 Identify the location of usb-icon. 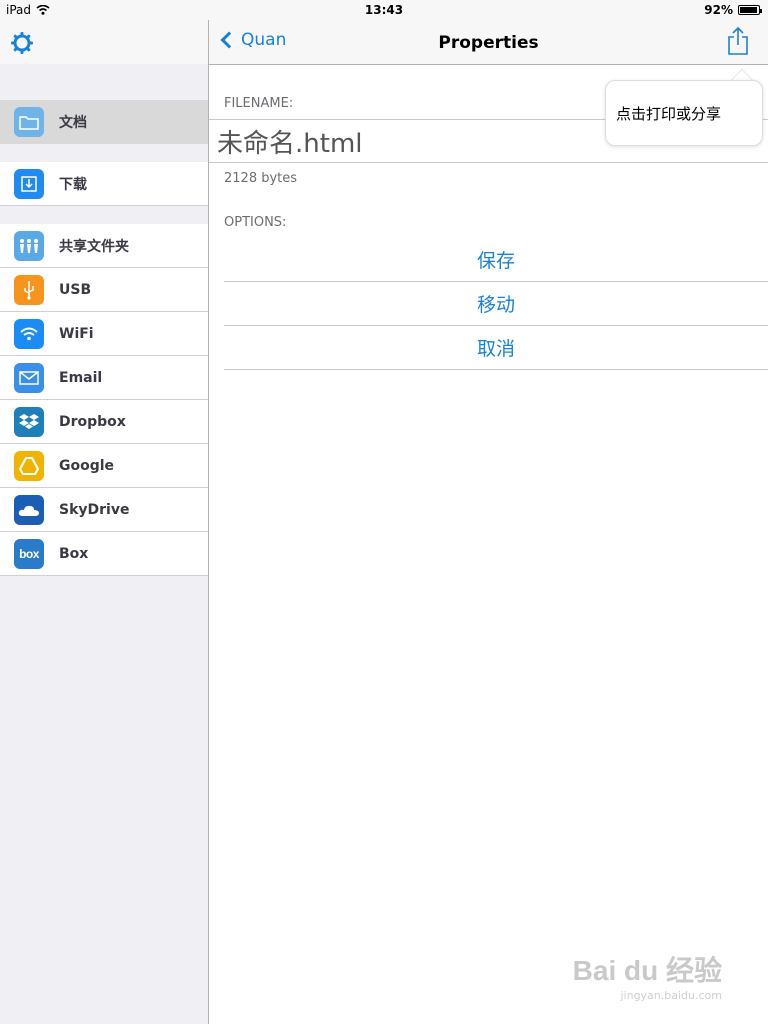
(29, 289).